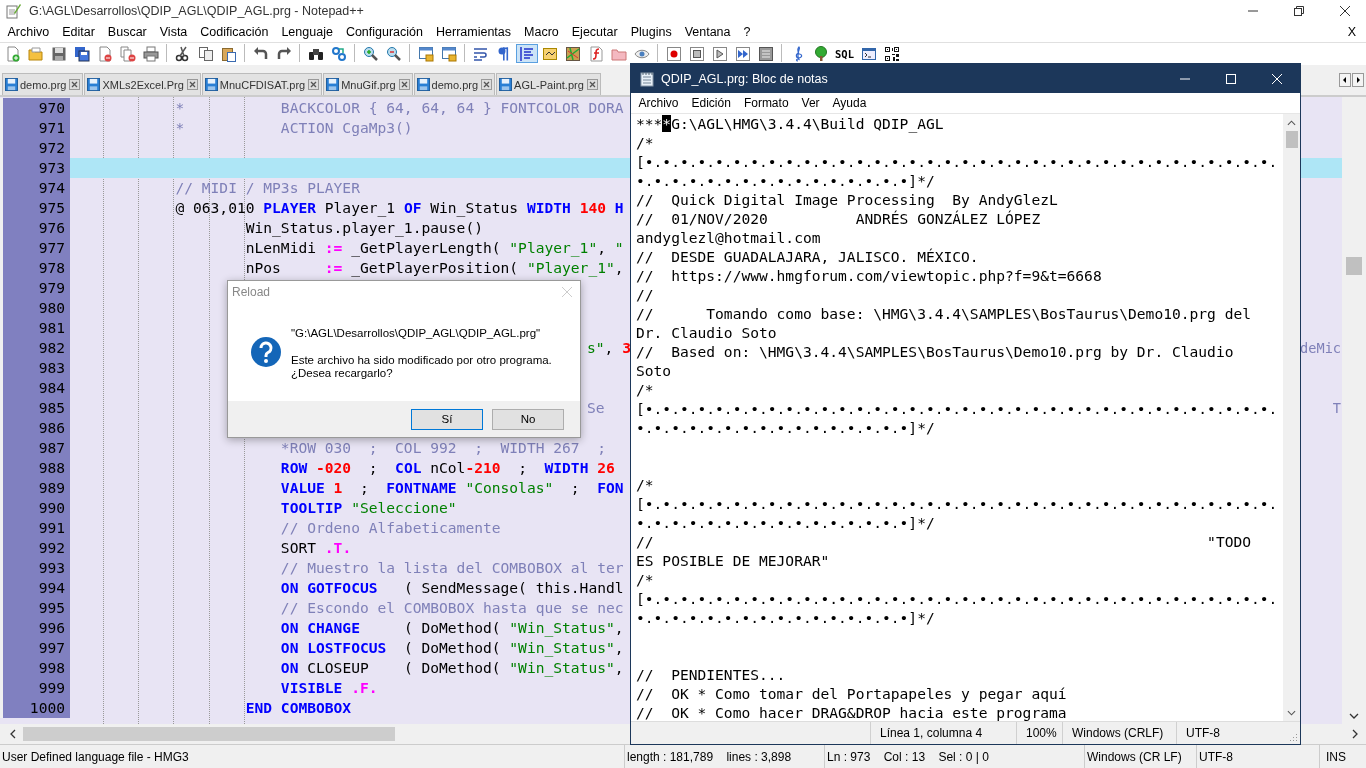 The height and width of the screenshot is (768, 1366). Describe the element at coordinates (35, 368) in the screenshot. I see `line-number: 983` at that location.